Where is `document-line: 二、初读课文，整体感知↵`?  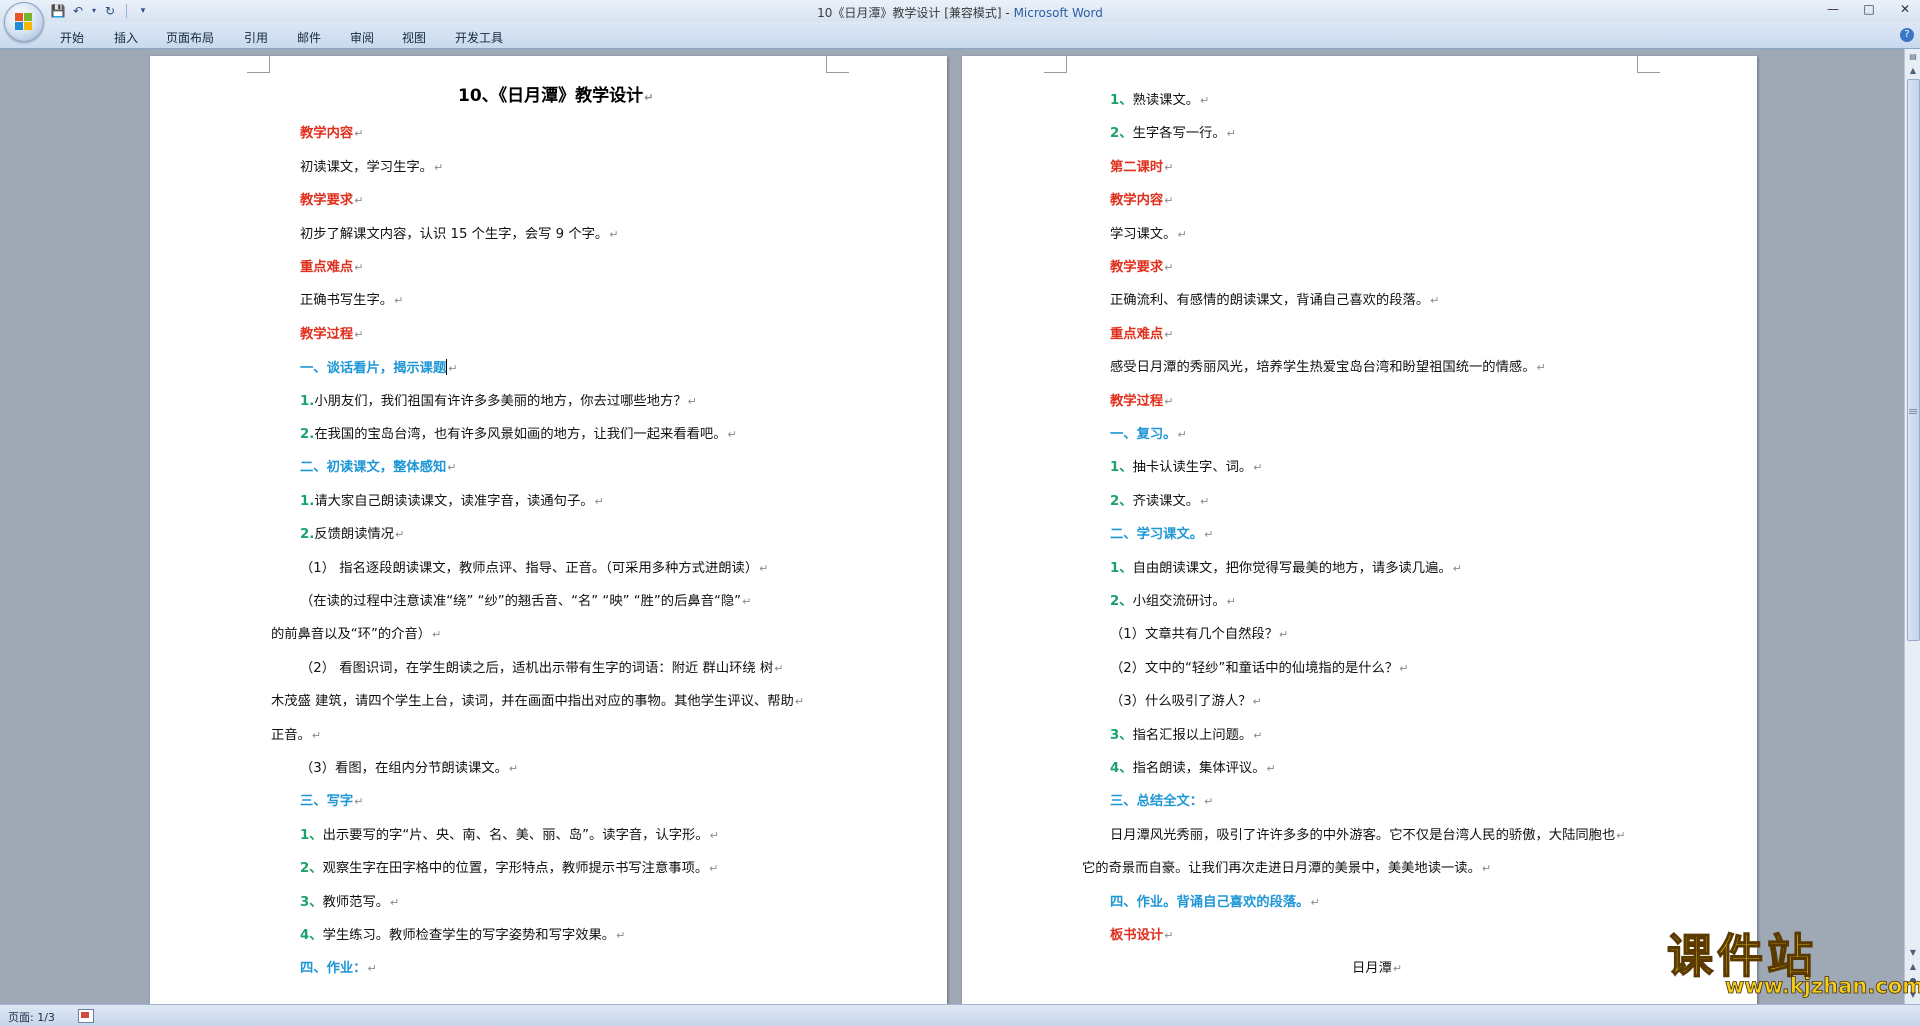 document-line: 二、初读课文，整体感知↵ is located at coordinates (378, 468).